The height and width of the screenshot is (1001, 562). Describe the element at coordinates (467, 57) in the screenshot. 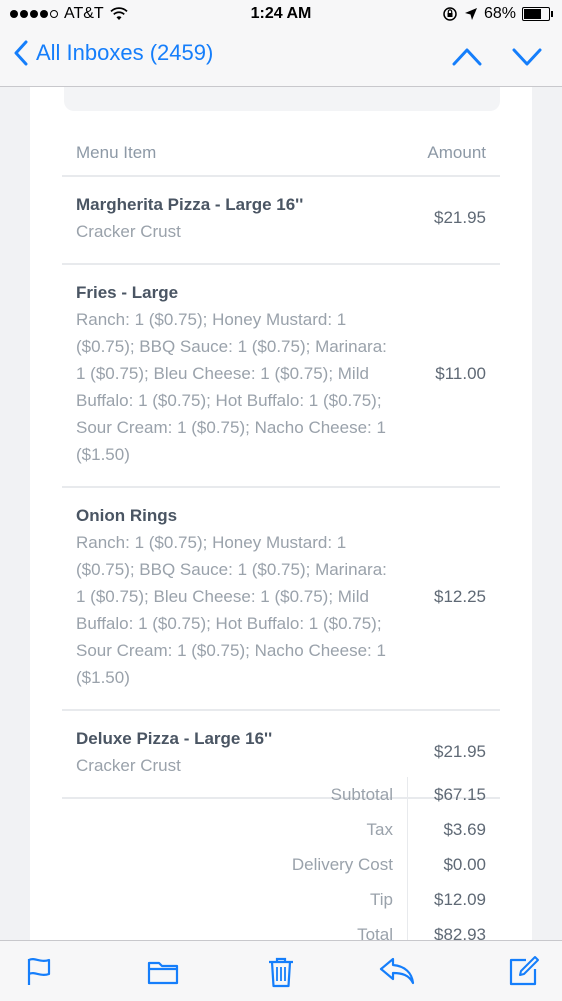

I see `previous-message-button` at that location.